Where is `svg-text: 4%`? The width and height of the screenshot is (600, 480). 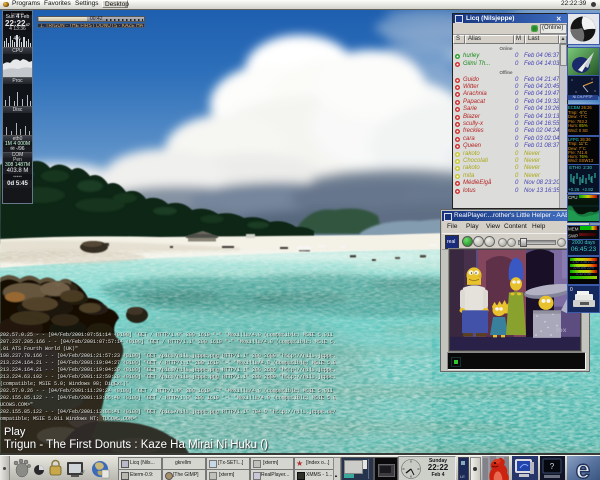
svg-text: 4% is located at coordinates (17, 39).